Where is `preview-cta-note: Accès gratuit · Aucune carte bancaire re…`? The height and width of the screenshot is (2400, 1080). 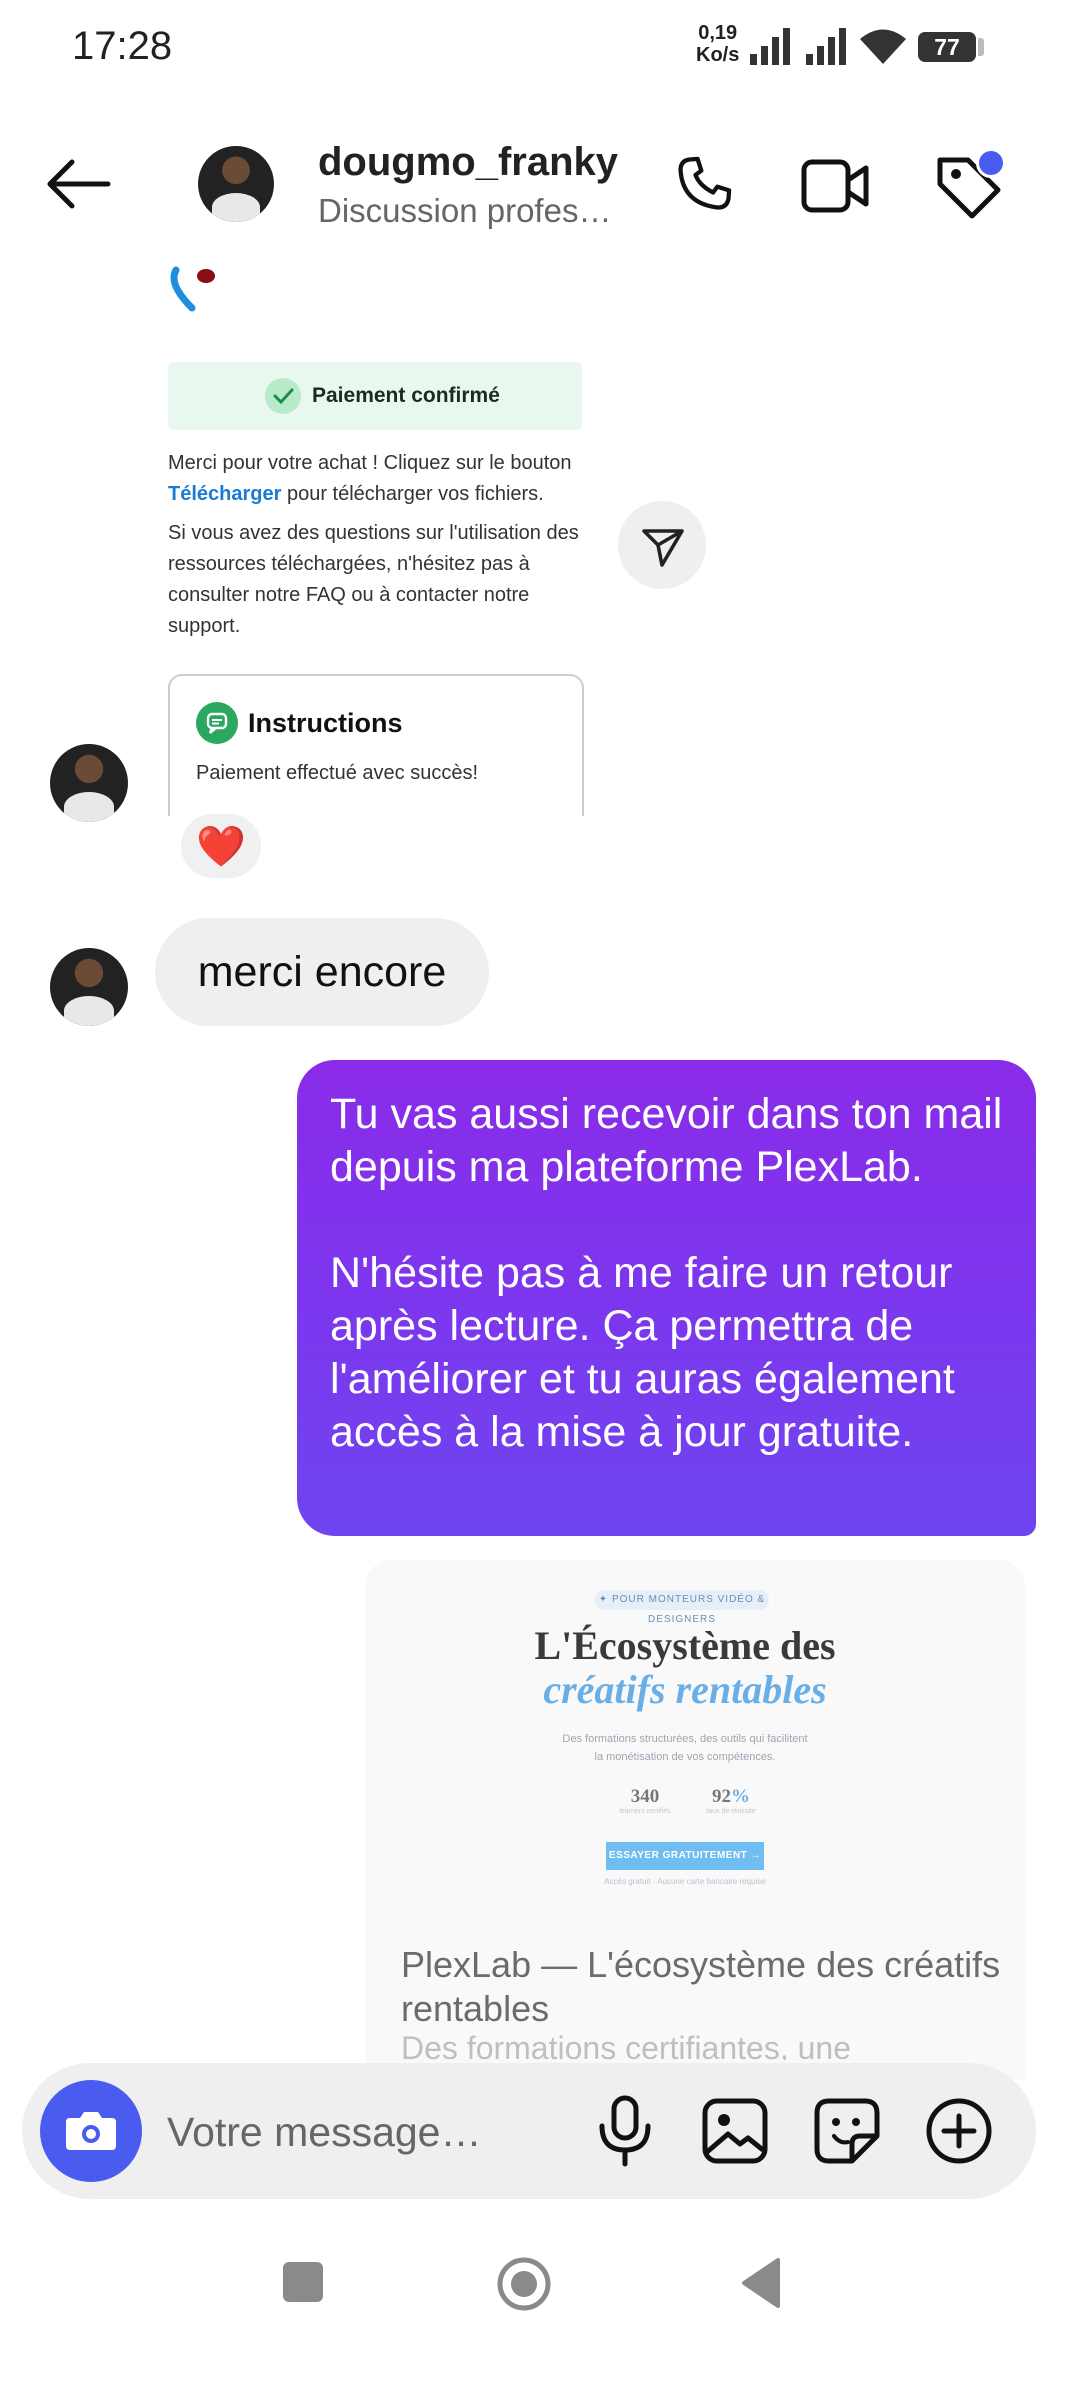
preview-cta-note: Accès gratuit · Aucune carte bancaire re… is located at coordinates (685, 1881).